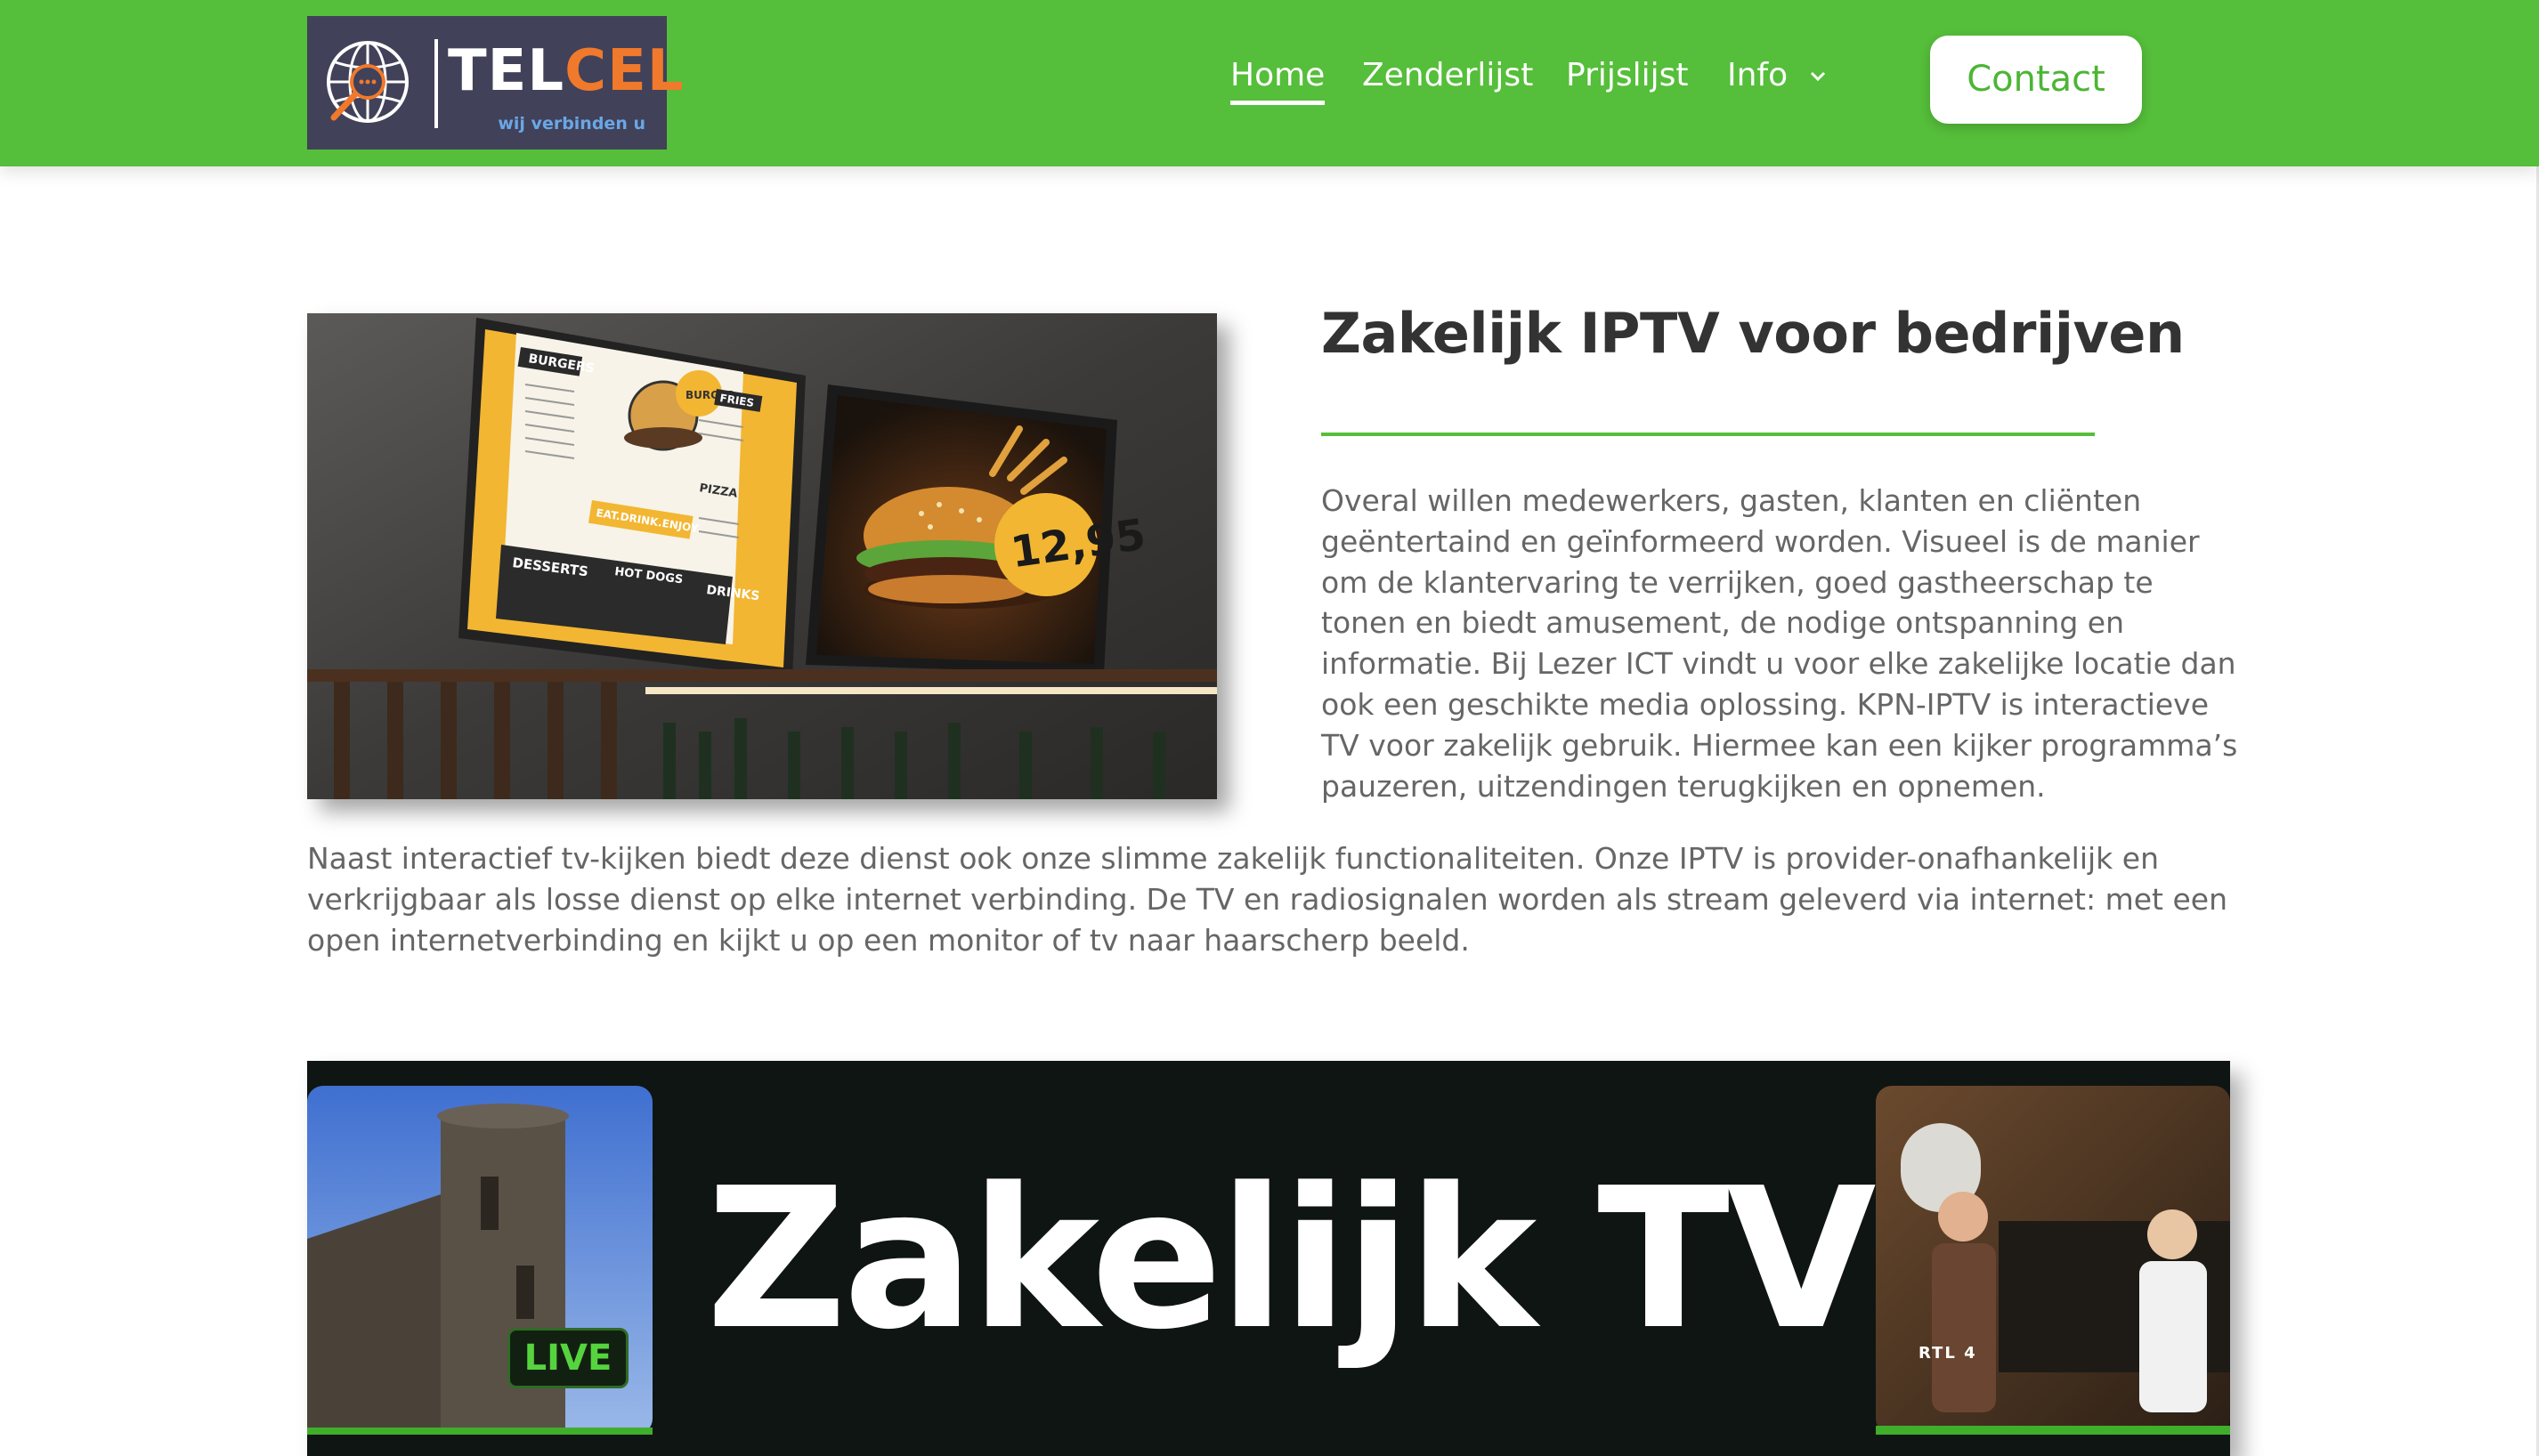 This screenshot has width=2539, height=1456. I want to click on nav-zenderlijst-label: Zenderlijst, so click(1448, 75).